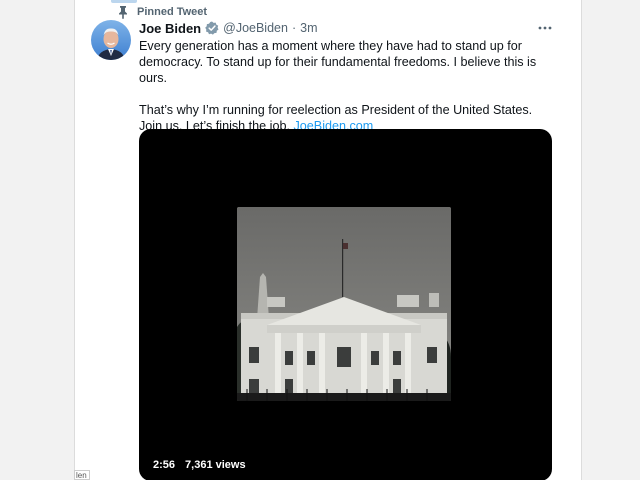 This screenshot has height=480, width=640. I want to click on tweet-timestamp: 3m, so click(308, 28).